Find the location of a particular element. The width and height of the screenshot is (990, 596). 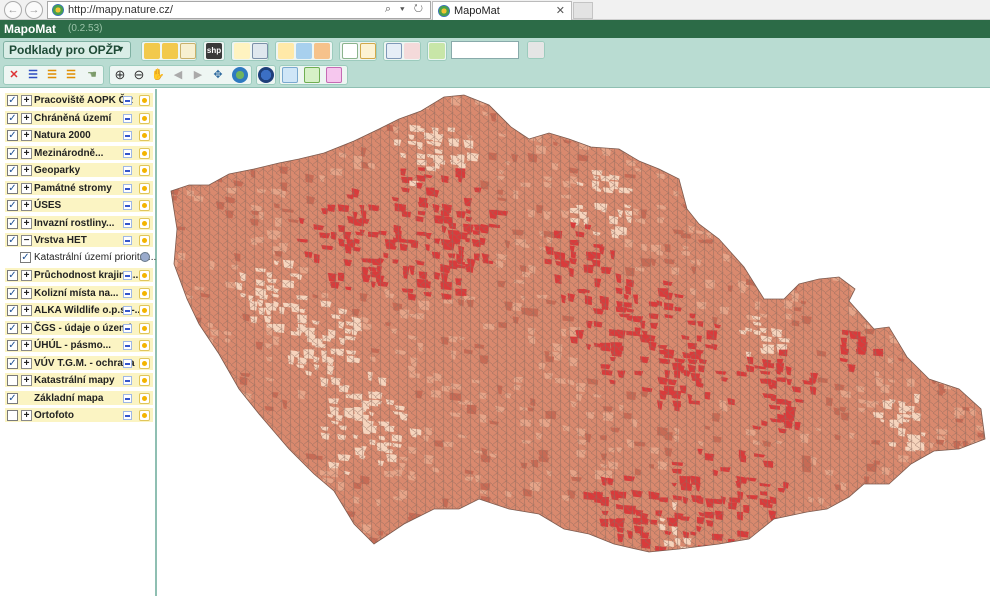

print-button is located at coordinates (536, 50).